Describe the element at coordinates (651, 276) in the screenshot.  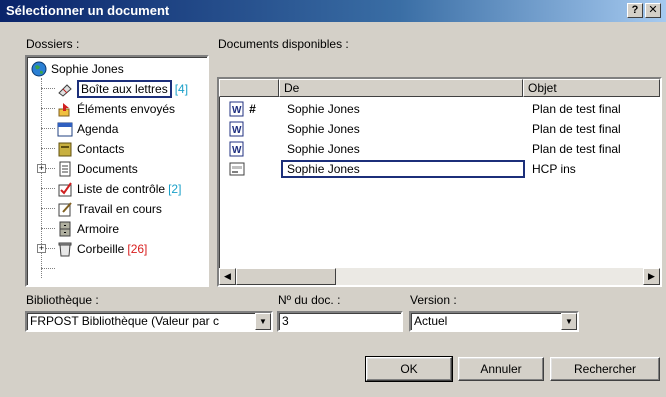
I see `scroll-right-button: ▶` at that location.